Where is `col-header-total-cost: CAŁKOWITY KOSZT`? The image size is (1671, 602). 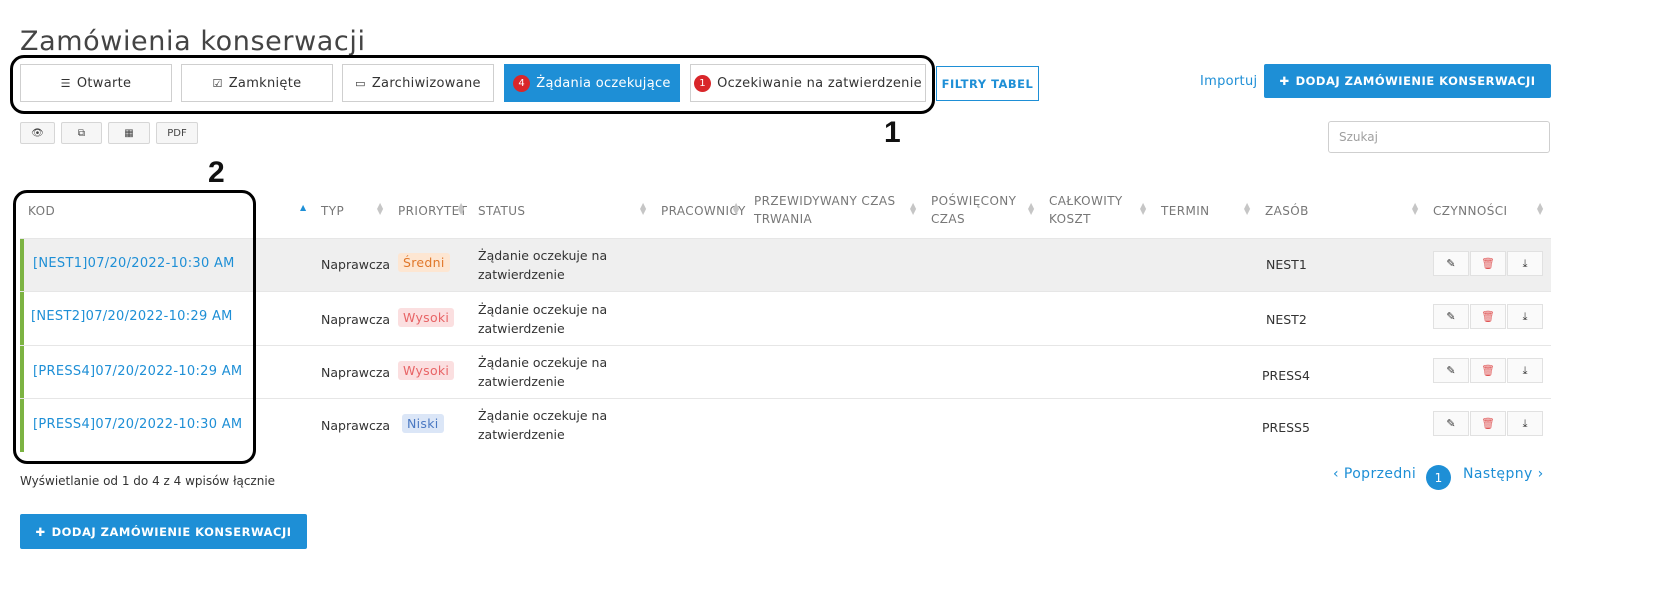 col-header-total-cost: CAŁKOWITY KOSZT is located at coordinates (1086, 210).